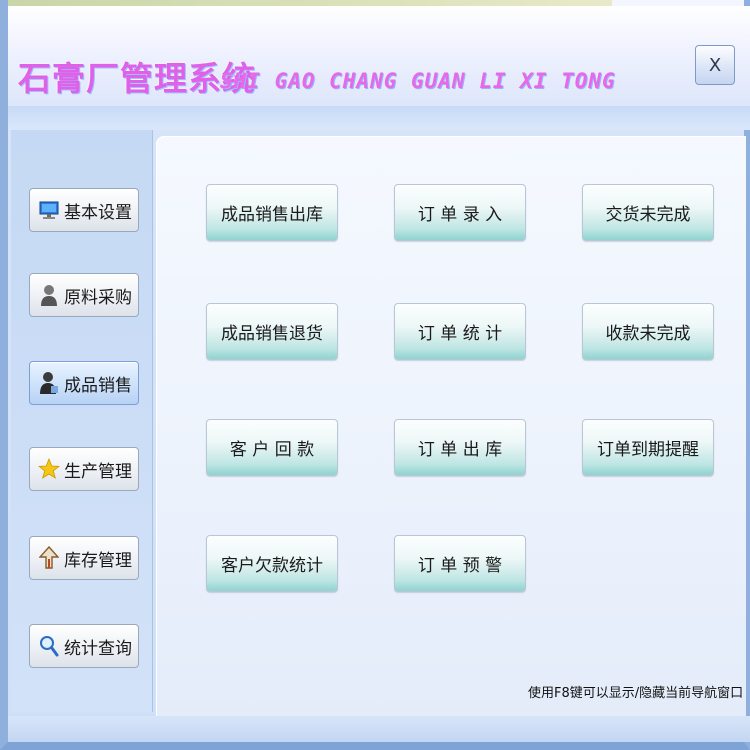 The height and width of the screenshot is (750, 750). Describe the element at coordinates (648, 447) in the screenshot. I see `order-due-reminder-button: 订单到期提醒` at that location.